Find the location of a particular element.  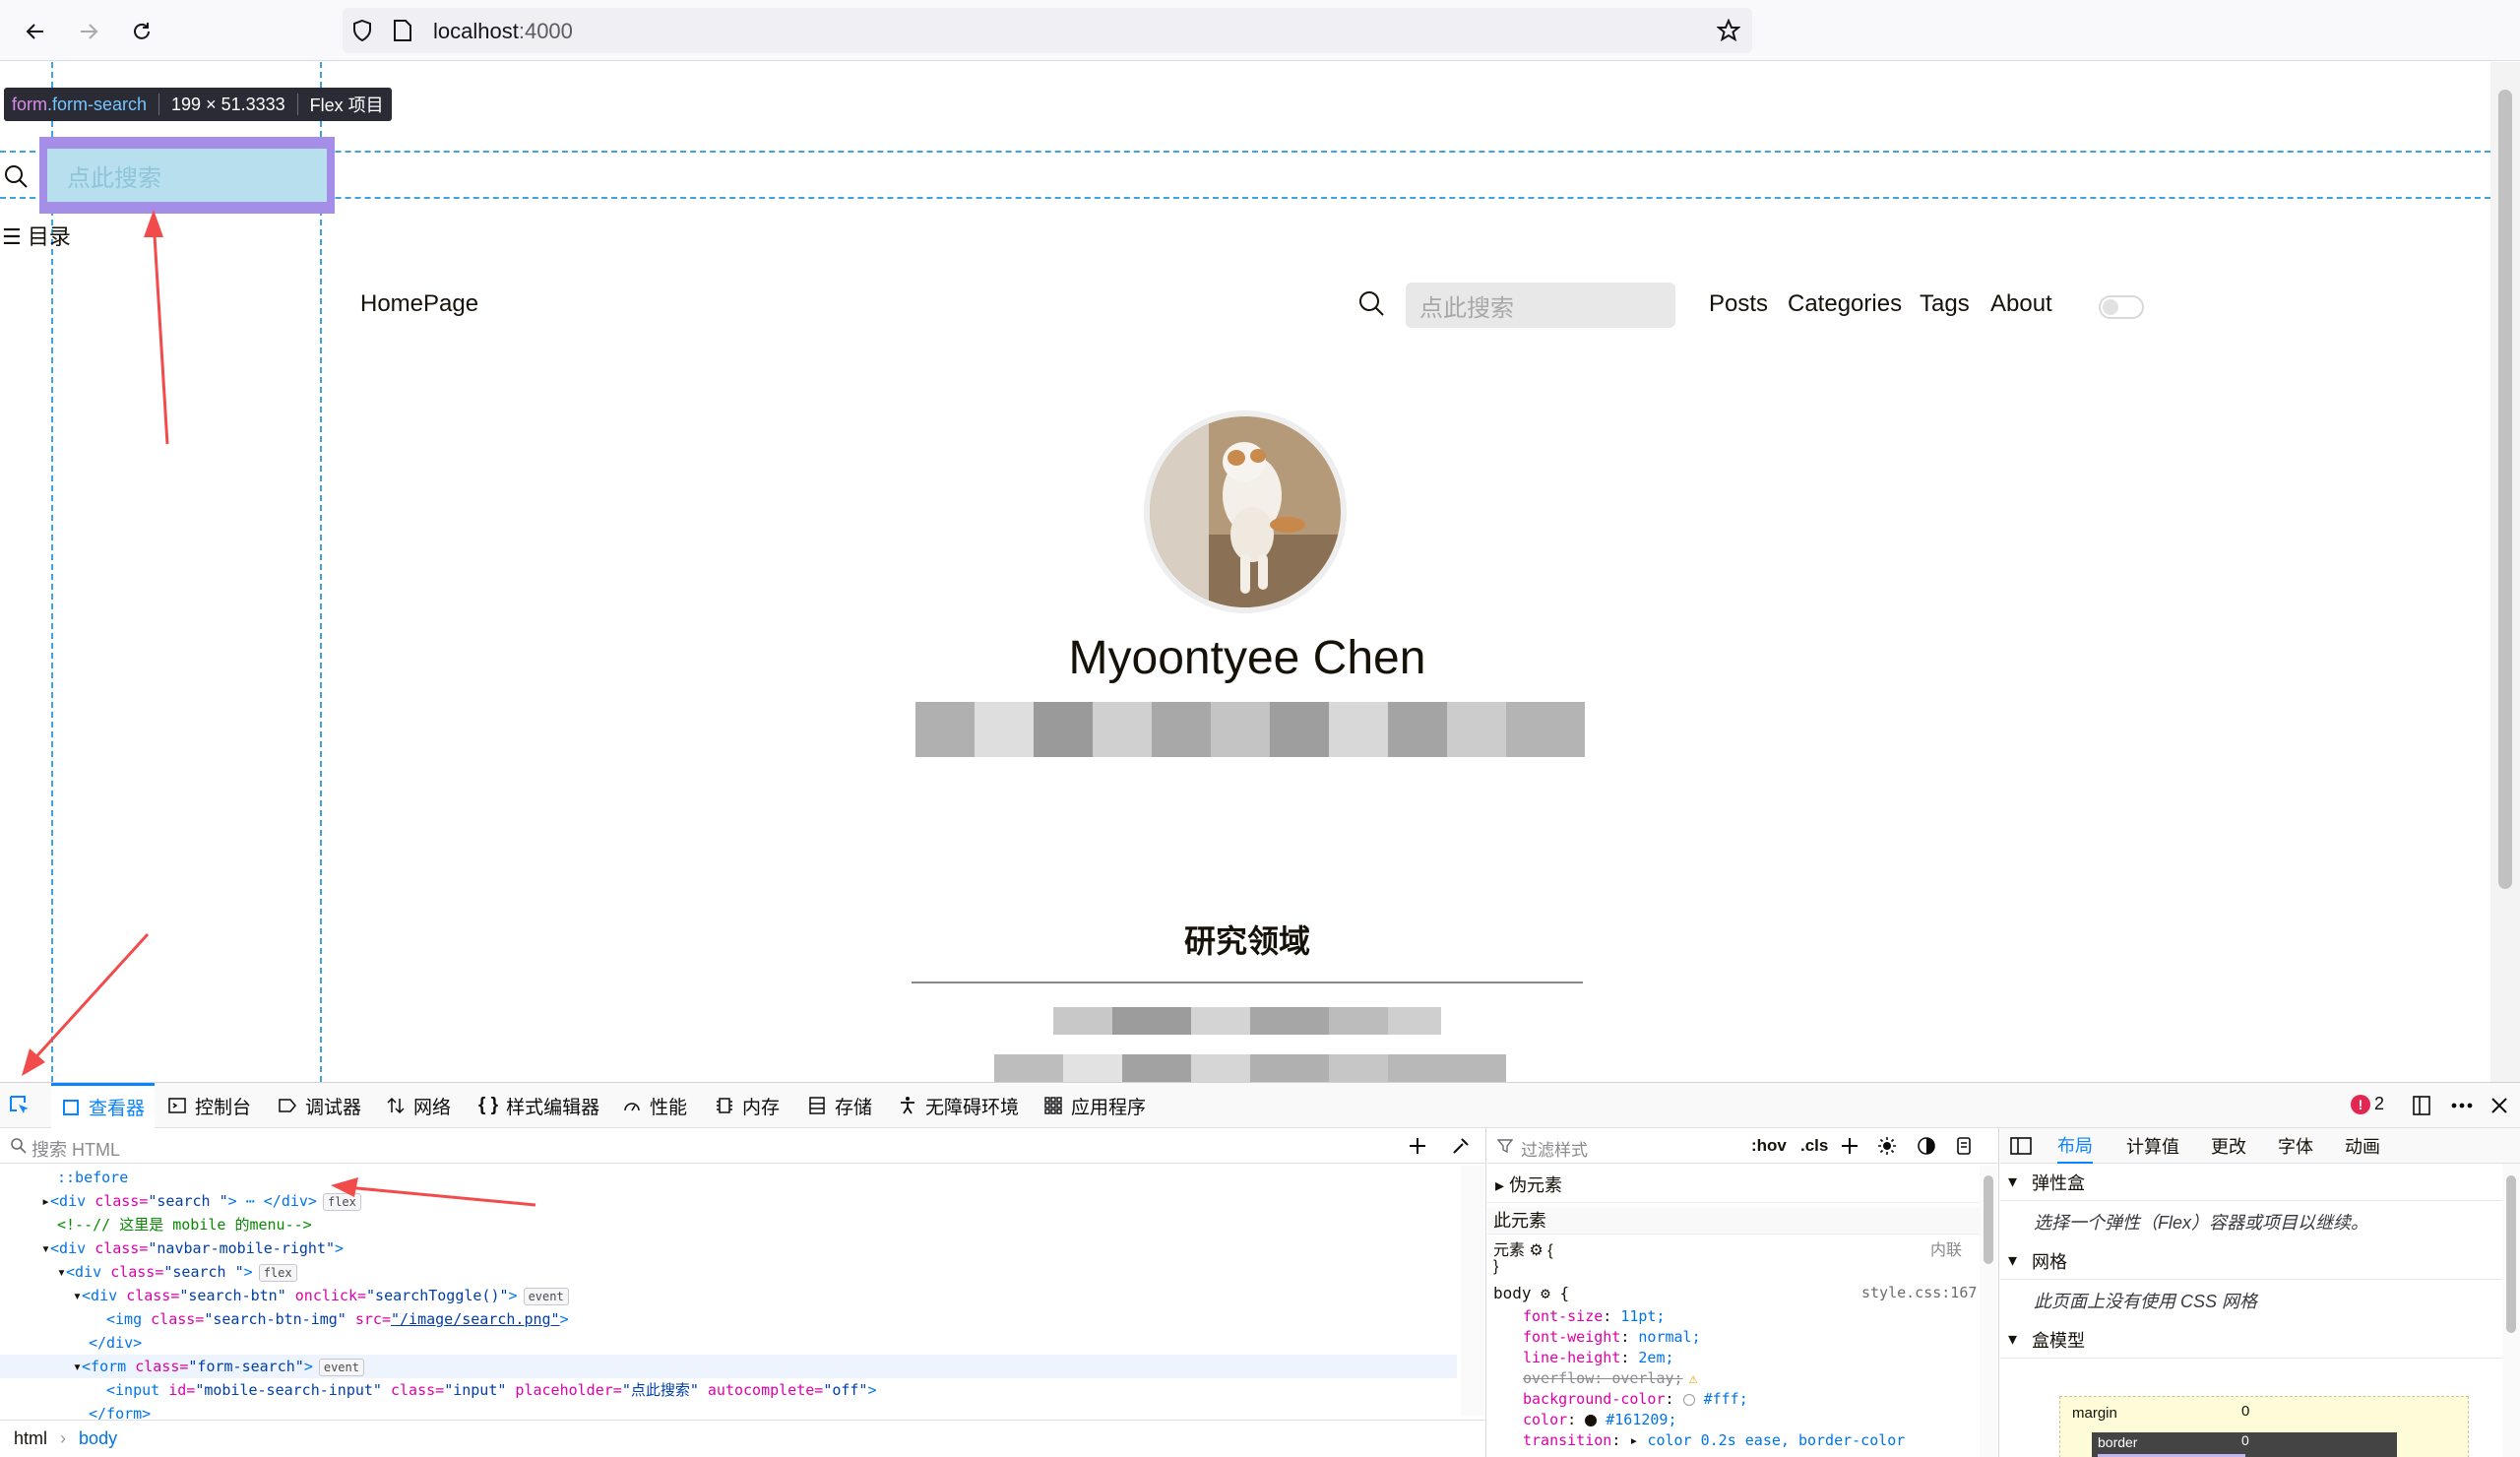

tab-accessibility: 无障碍环境 is located at coordinates (958, 1105).